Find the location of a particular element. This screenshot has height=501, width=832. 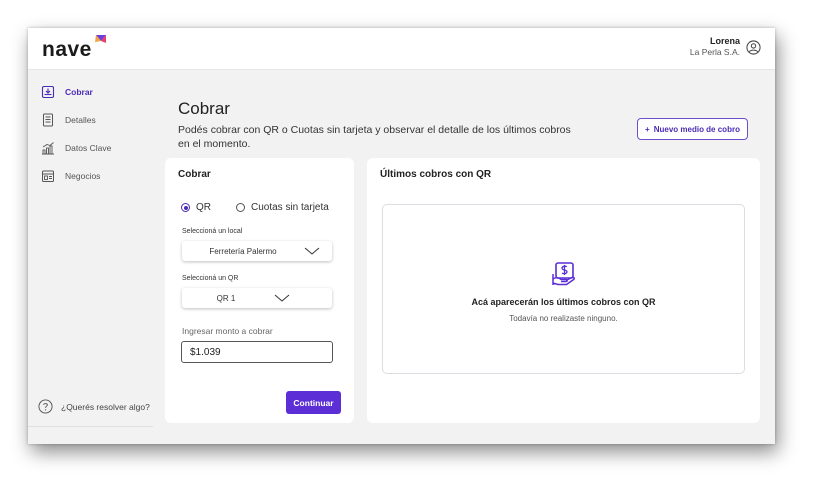

radio-checked-icon is located at coordinates (185, 207).